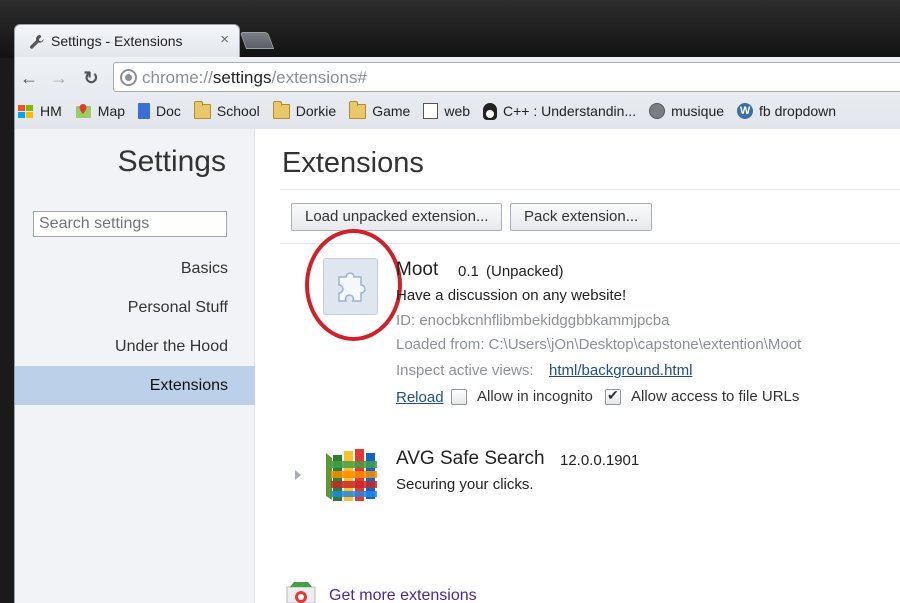 The image size is (900, 603). Describe the element at coordinates (177, 77) in the screenshot. I see `url-scheme: chrome://` at that location.